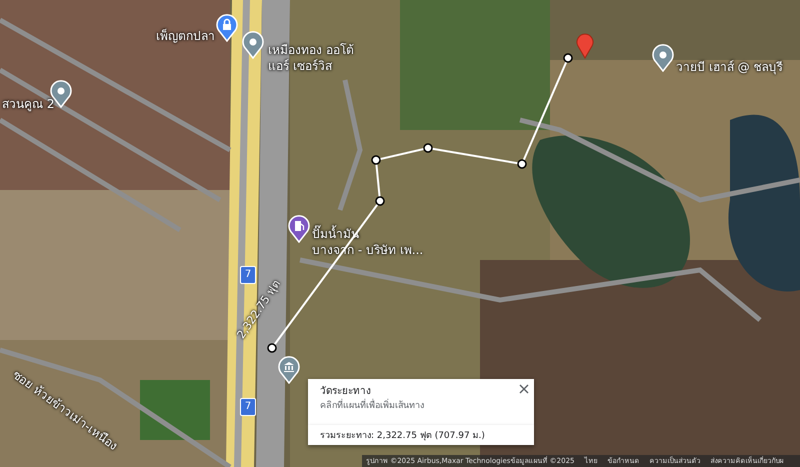  Describe the element at coordinates (28, 104) in the screenshot. I see `place-label: สวนคูณ 2` at that location.